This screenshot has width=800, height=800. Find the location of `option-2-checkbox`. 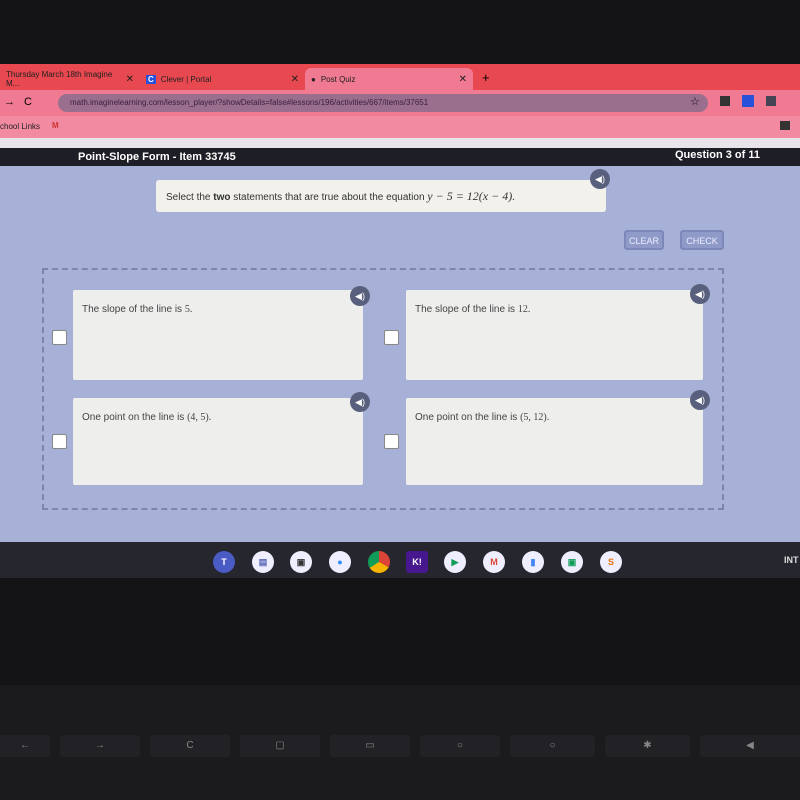

option-2-checkbox is located at coordinates (391, 337).